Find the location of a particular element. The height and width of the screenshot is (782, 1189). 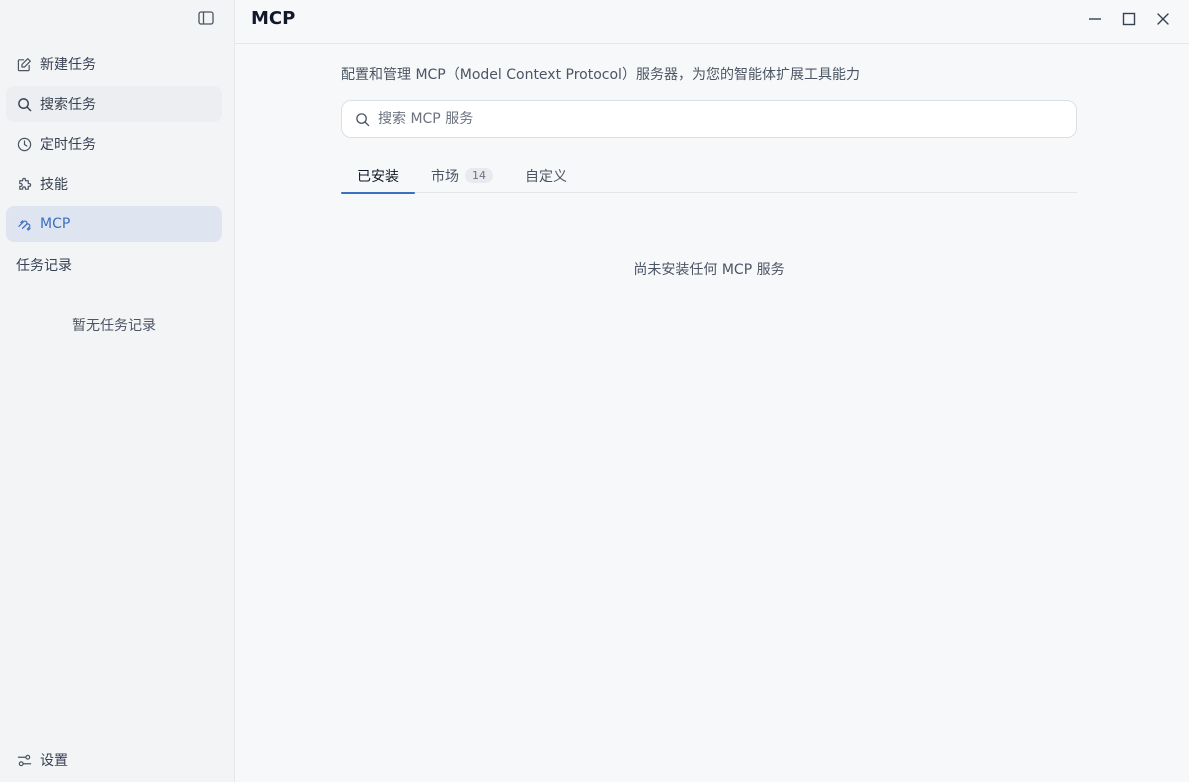

close-icon is located at coordinates (1163, 19).